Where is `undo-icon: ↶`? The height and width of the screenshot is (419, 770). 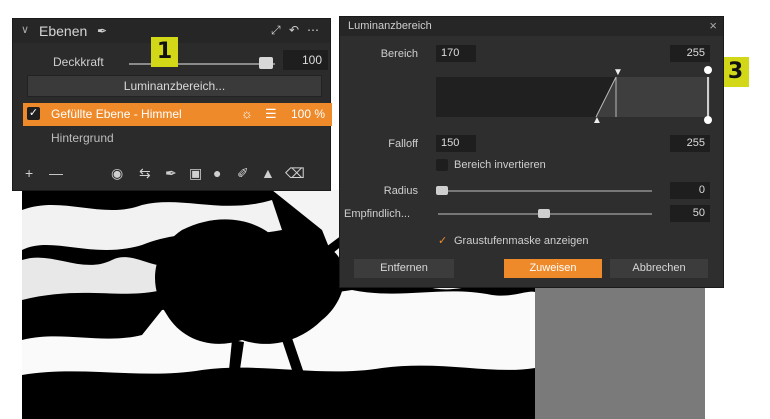 undo-icon: ↶ is located at coordinates (294, 30).